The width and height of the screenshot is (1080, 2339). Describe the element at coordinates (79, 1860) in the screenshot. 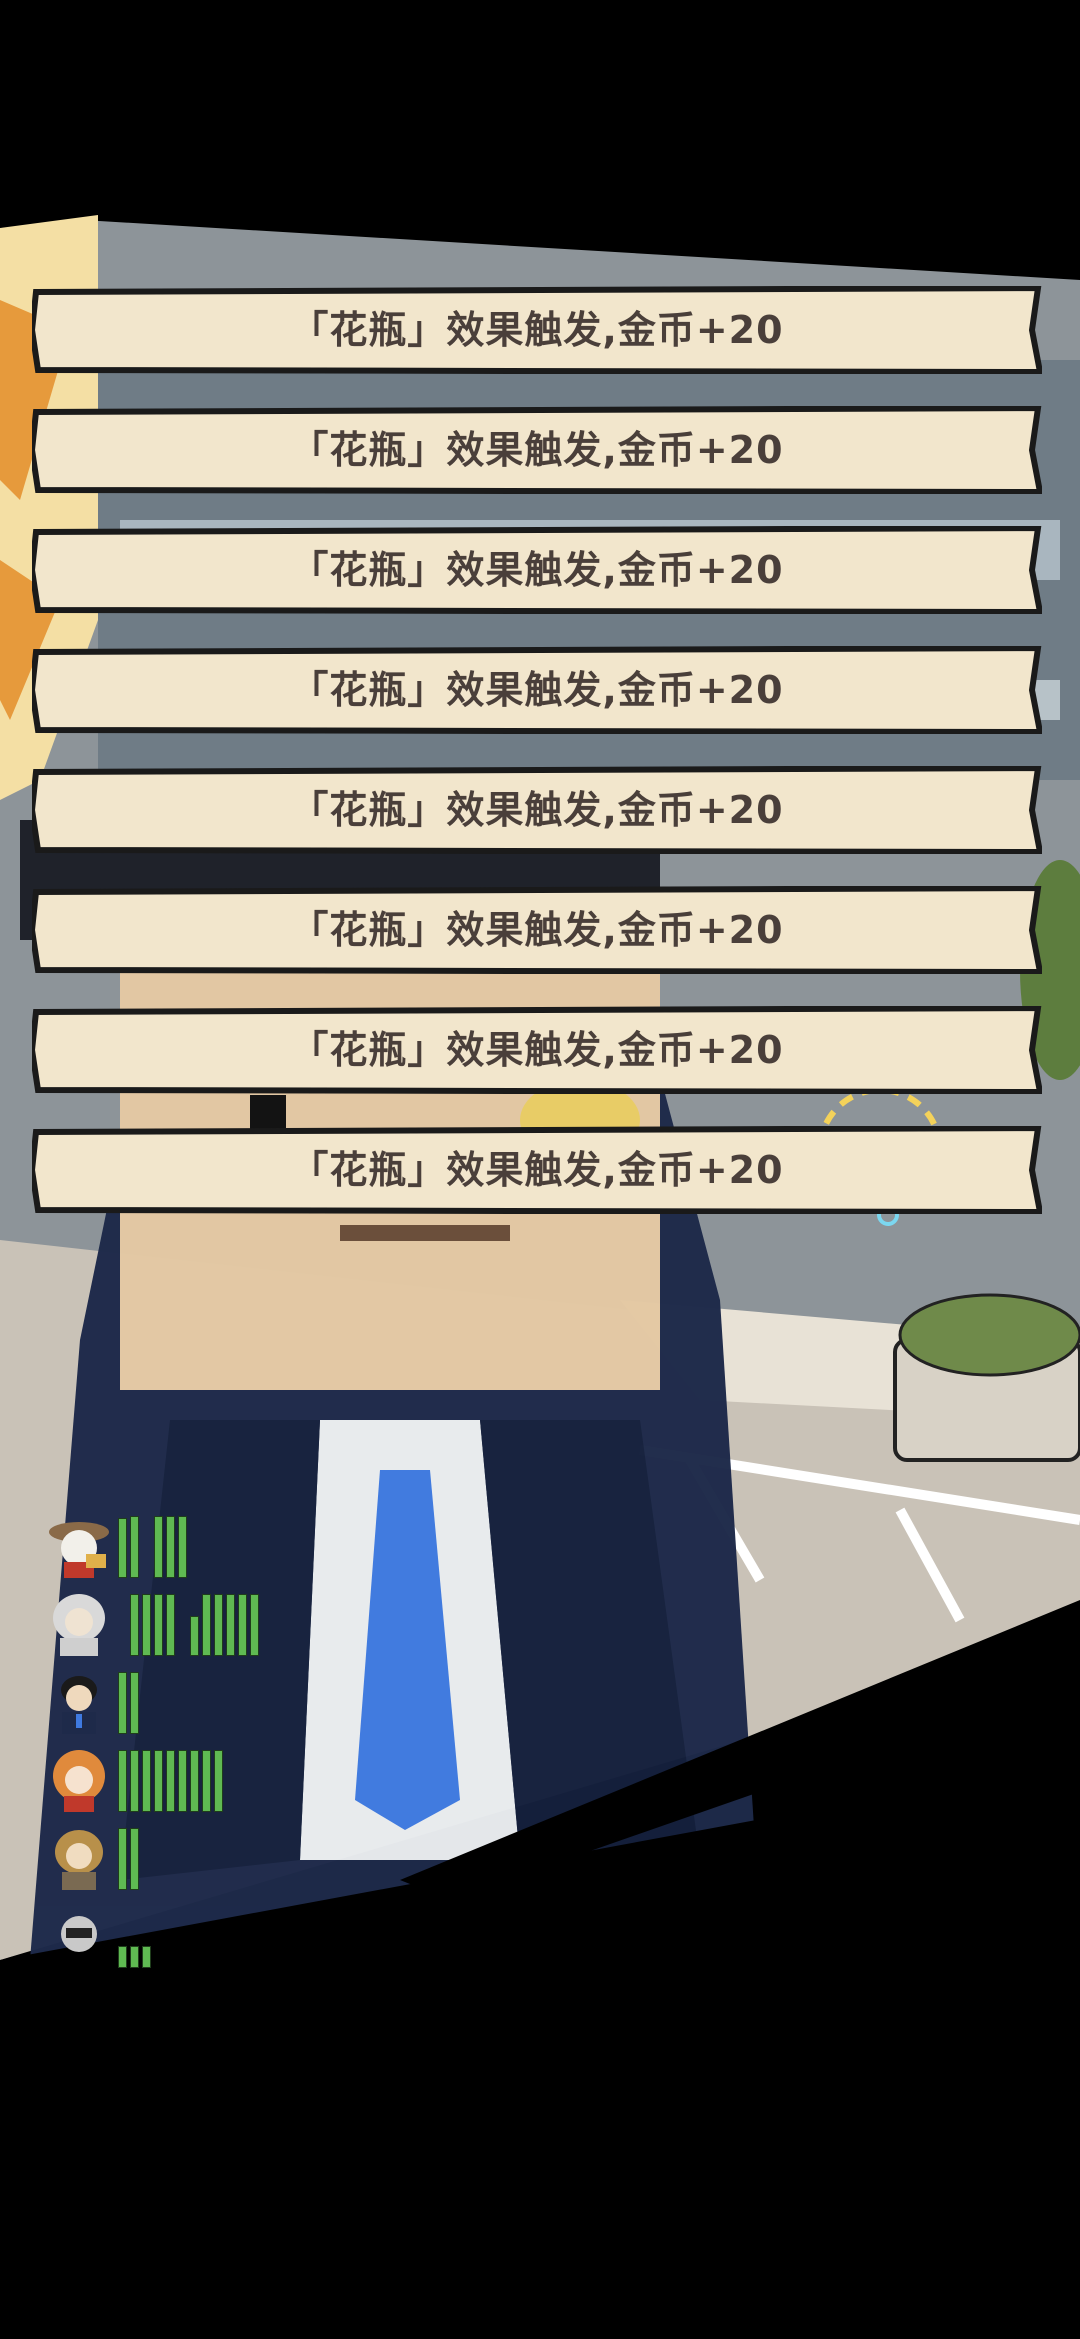

I see `blonde-warrior-icon` at that location.